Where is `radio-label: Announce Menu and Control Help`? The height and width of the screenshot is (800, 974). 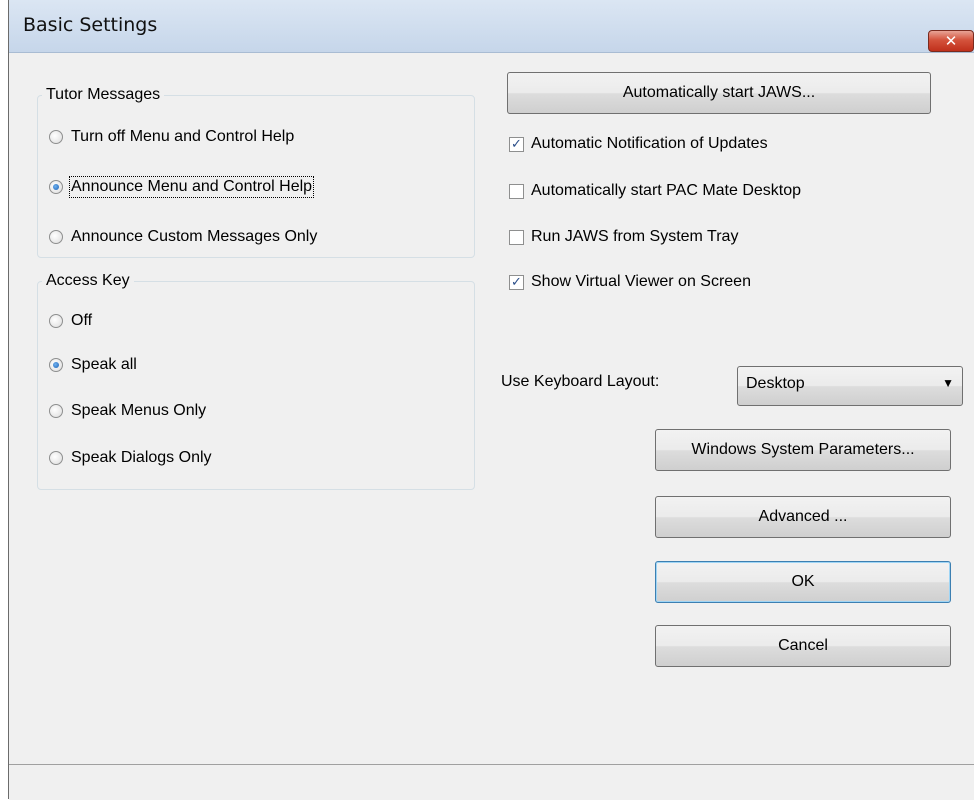 radio-label: Announce Menu and Control Help is located at coordinates (191, 187).